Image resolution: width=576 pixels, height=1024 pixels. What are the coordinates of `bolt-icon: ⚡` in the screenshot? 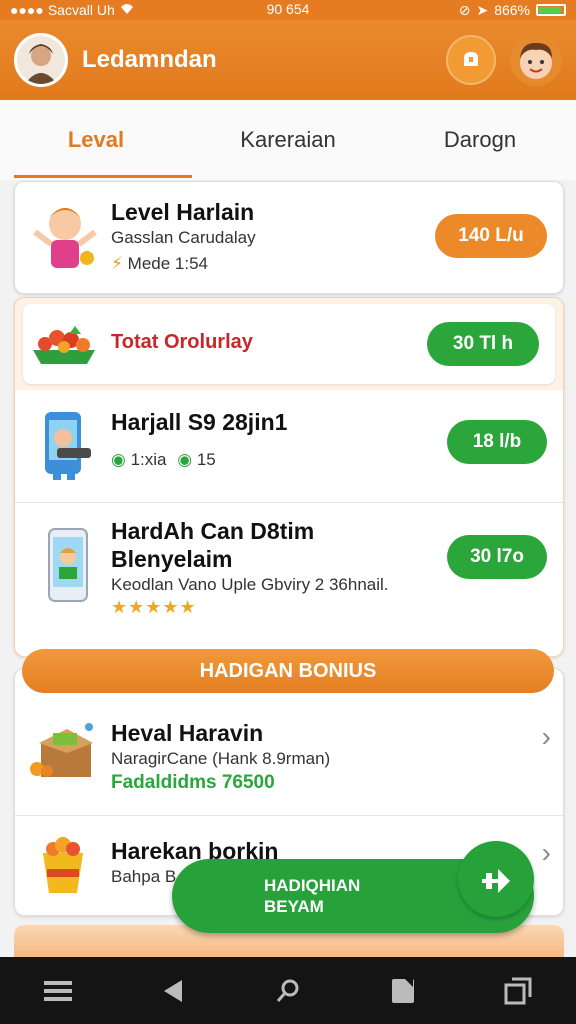 It's located at (117, 263).